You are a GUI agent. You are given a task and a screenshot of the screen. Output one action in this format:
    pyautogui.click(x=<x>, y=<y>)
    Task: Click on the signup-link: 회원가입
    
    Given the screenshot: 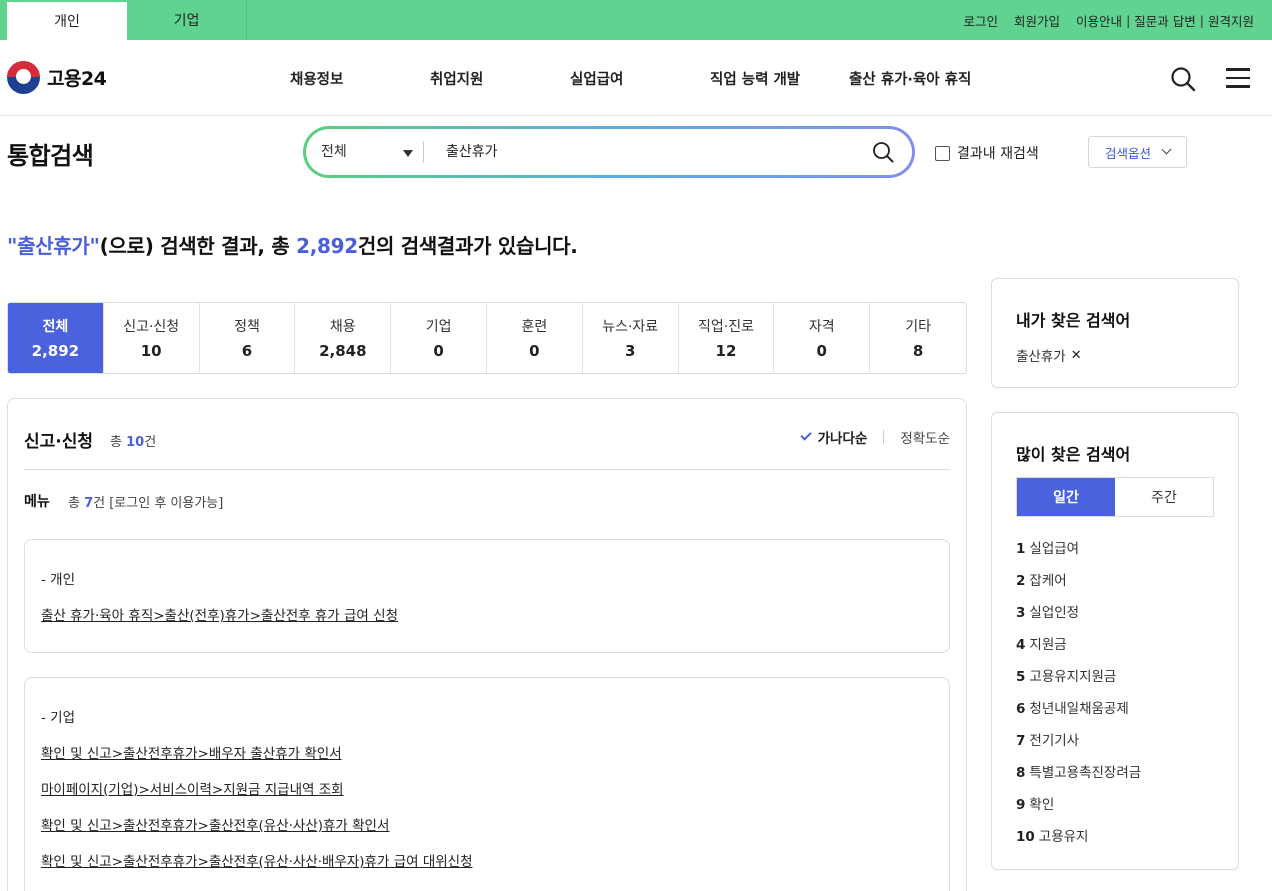 What is the action you would take?
    pyautogui.click(x=1037, y=20)
    